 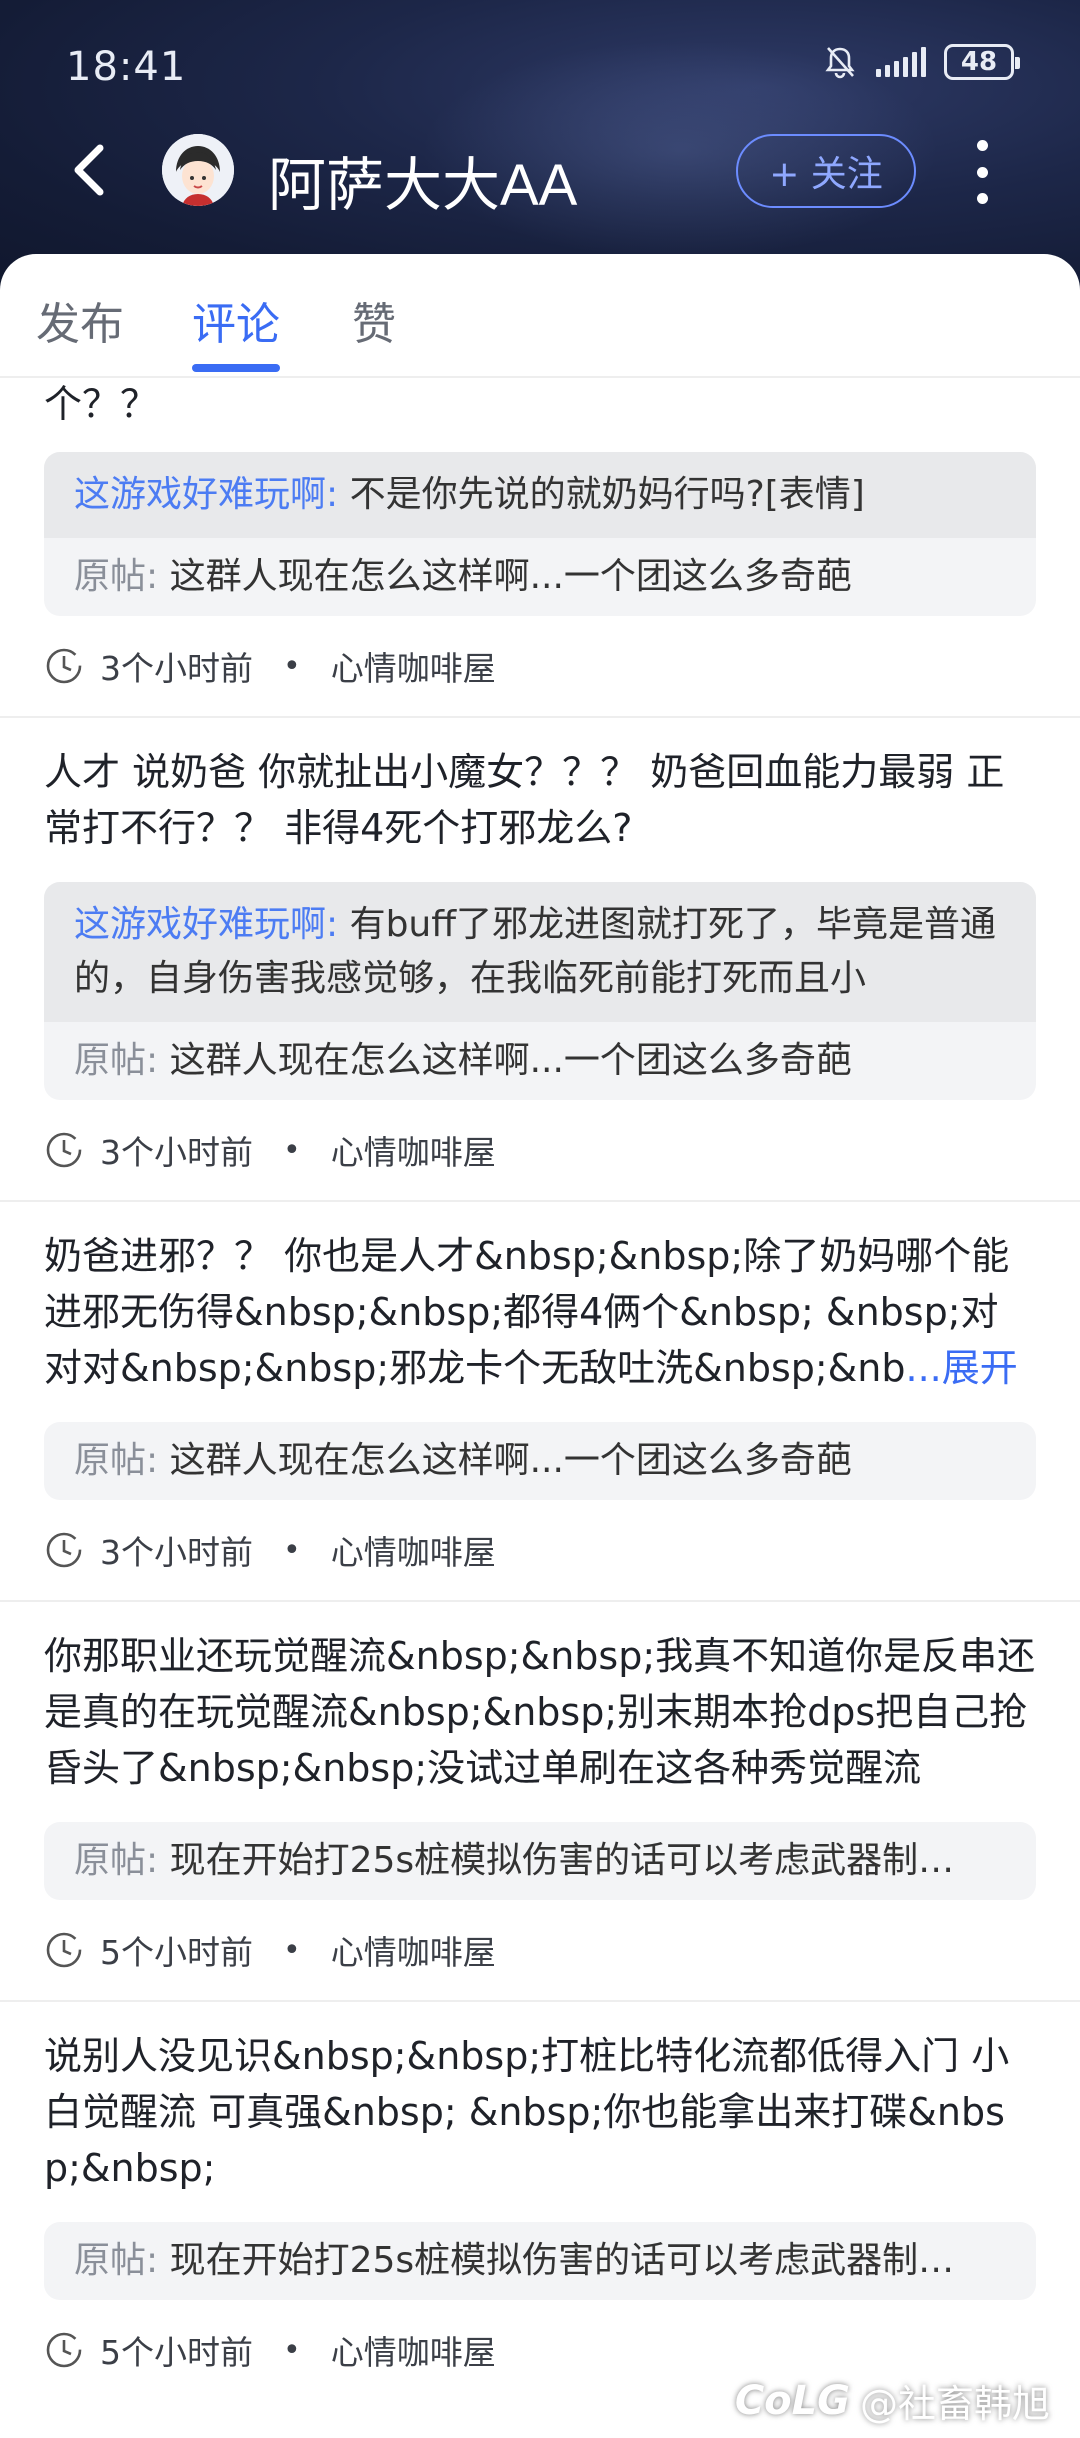 I want to click on tab-posts: 发布, so click(x=80, y=320).